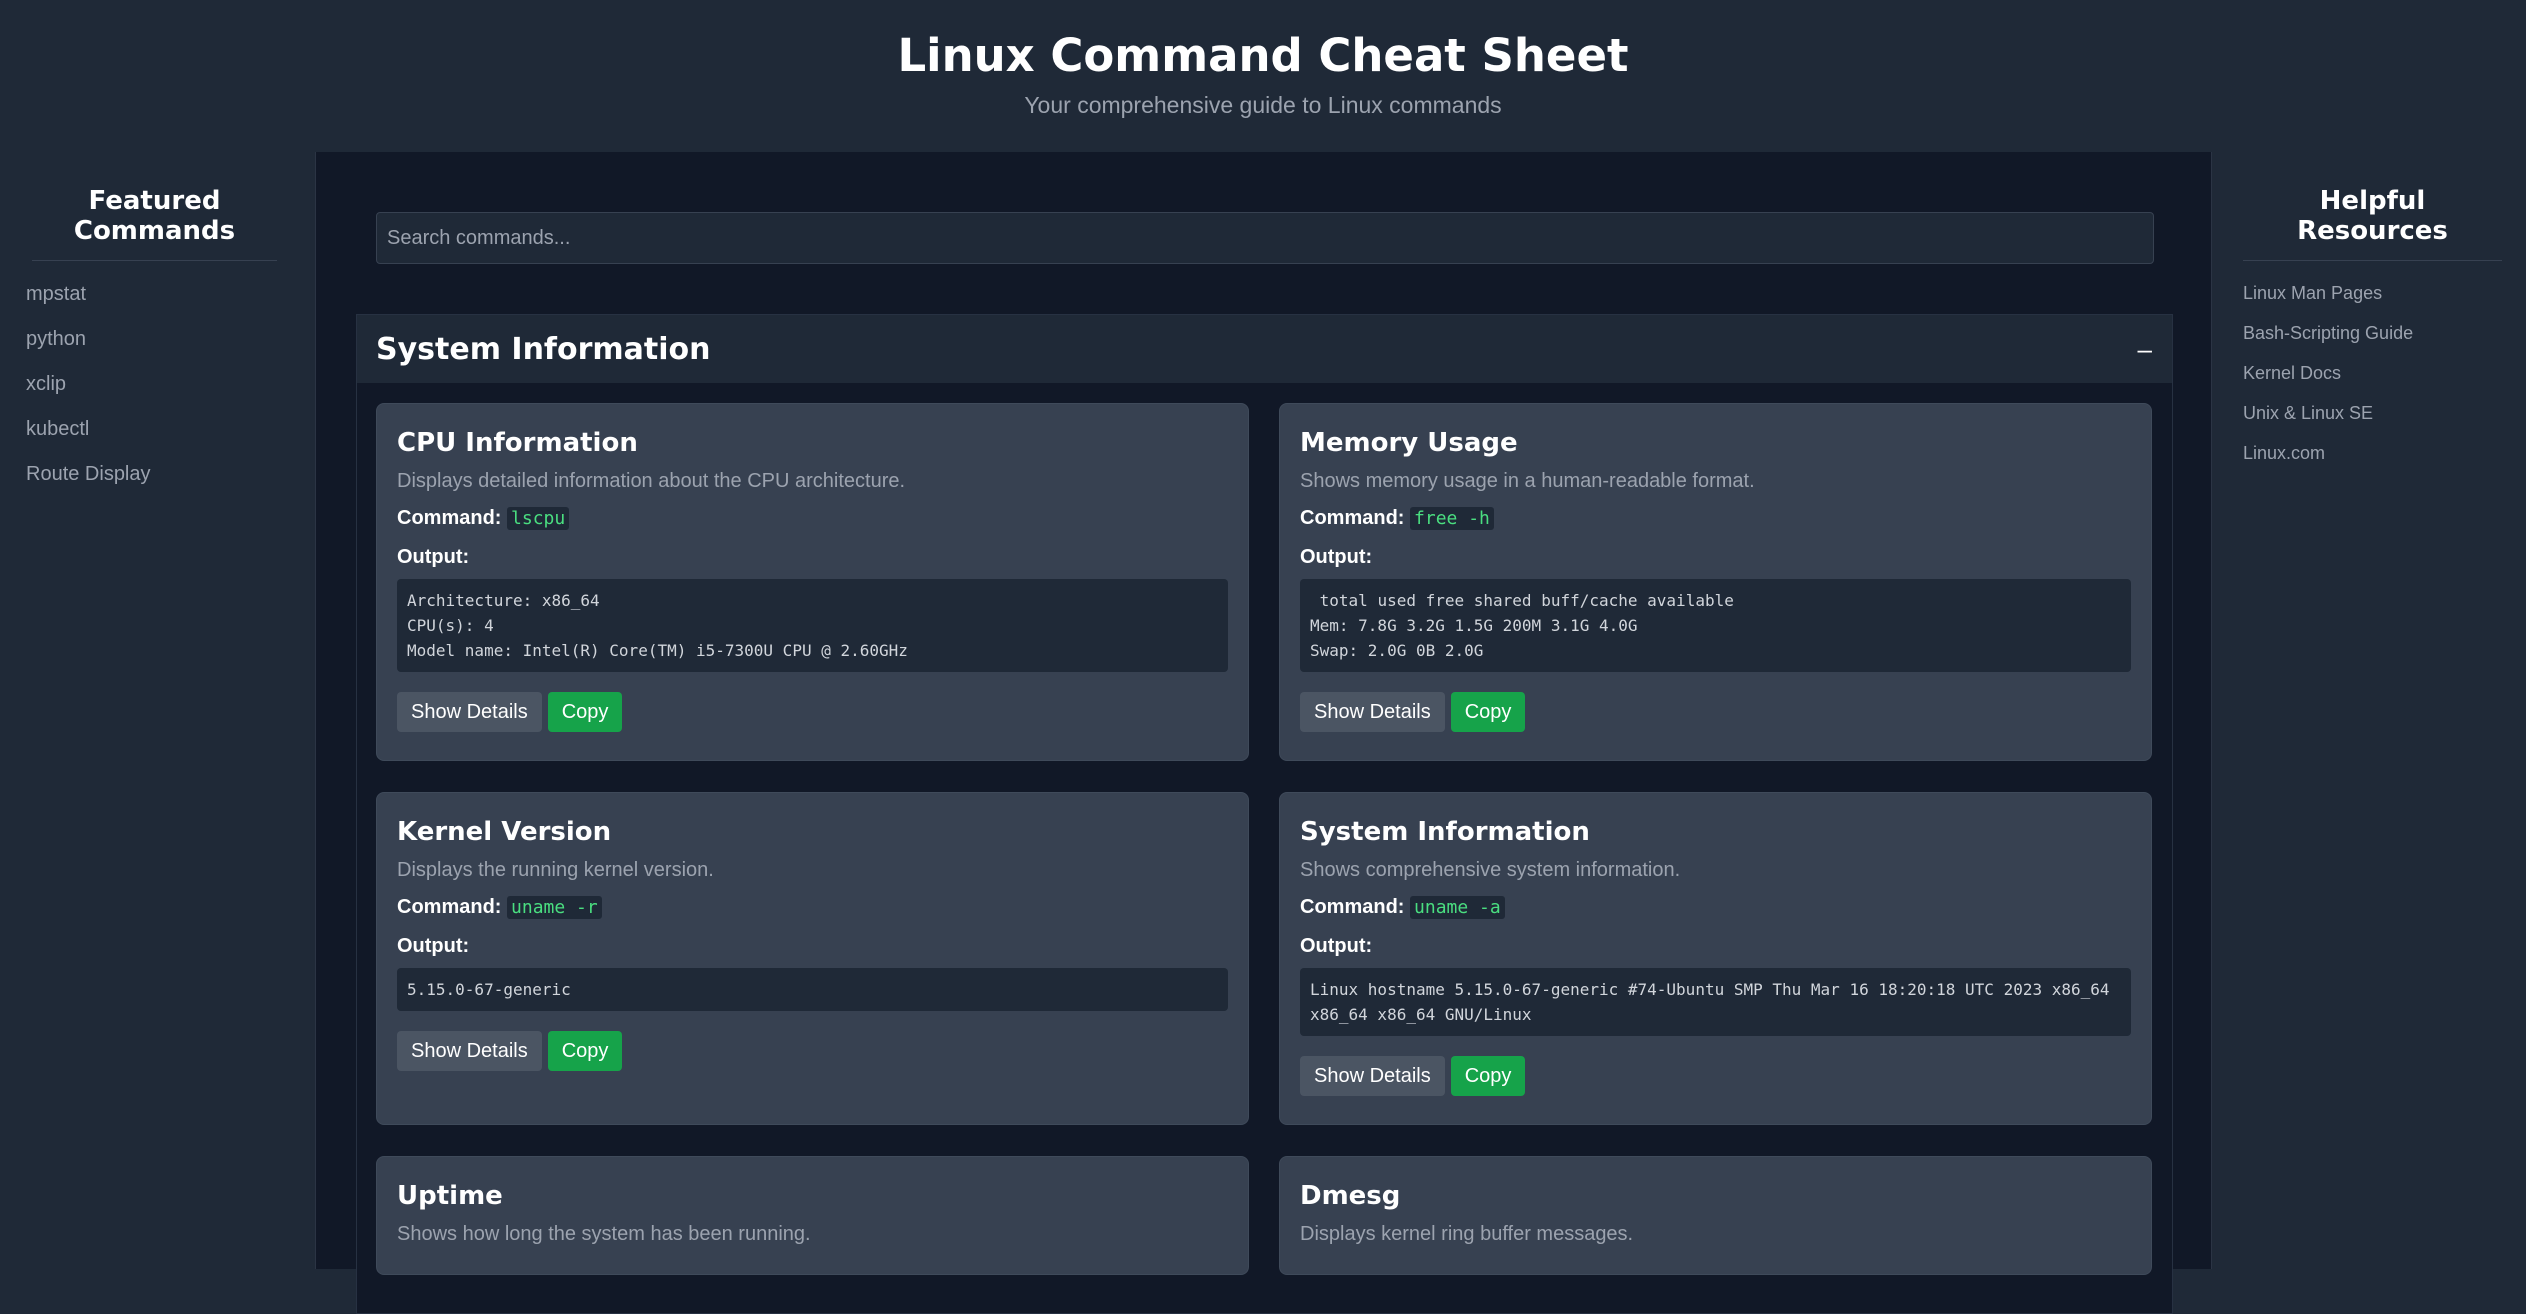  What do you see at coordinates (1409, 443) in the screenshot?
I see `card-title: Memory Usage` at bounding box center [1409, 443].